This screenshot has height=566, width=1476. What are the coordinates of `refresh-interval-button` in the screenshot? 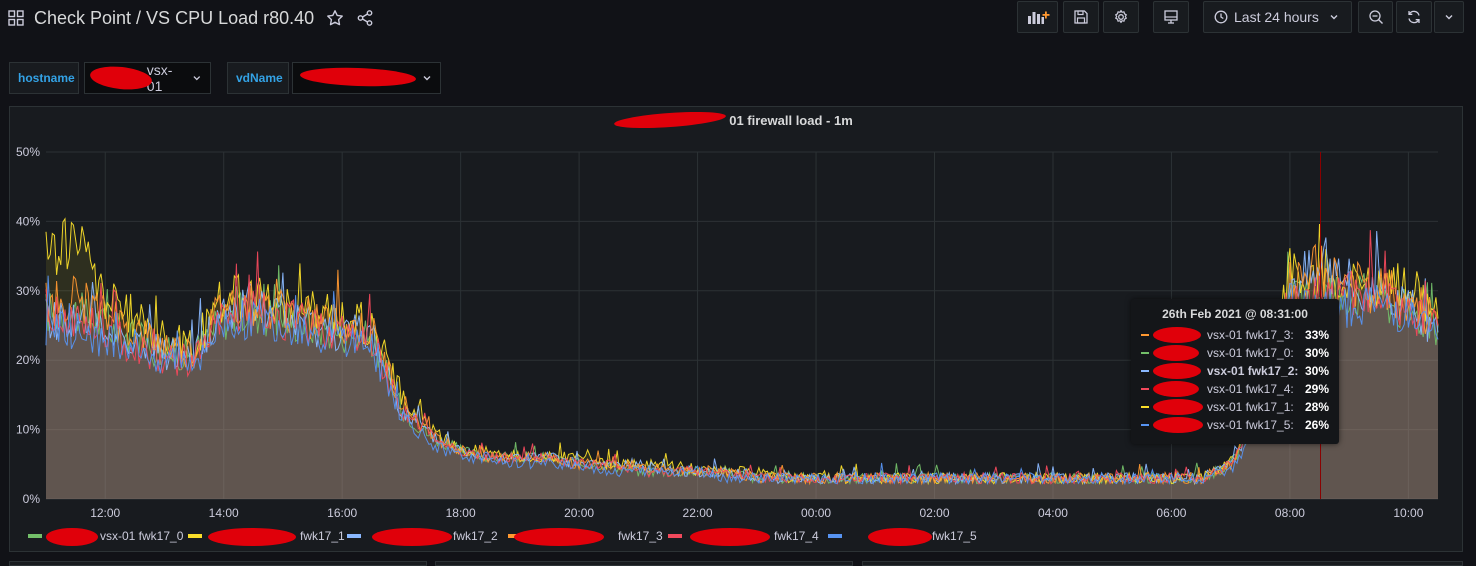 It's located at (1449, 17).